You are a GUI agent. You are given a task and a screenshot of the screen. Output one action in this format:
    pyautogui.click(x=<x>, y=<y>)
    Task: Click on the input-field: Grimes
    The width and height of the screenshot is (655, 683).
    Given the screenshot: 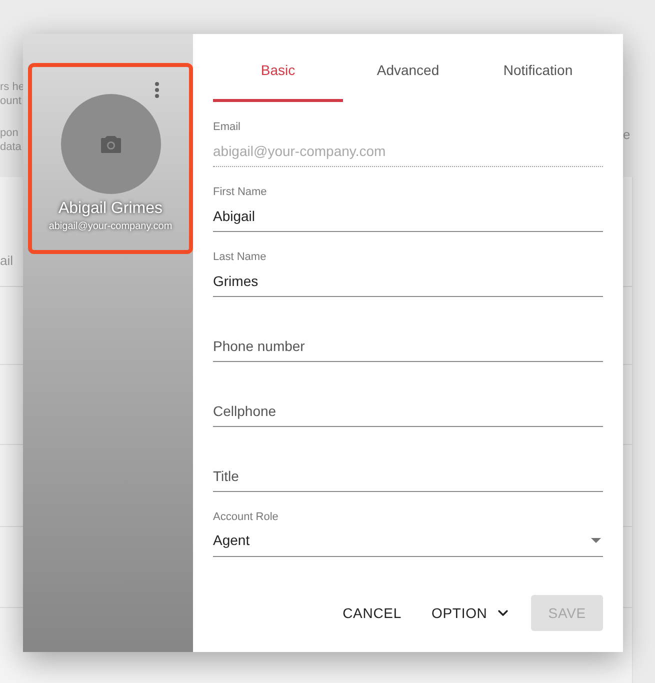 What is the action you would take?
    pyautogui.click(x=408, y=282)
    